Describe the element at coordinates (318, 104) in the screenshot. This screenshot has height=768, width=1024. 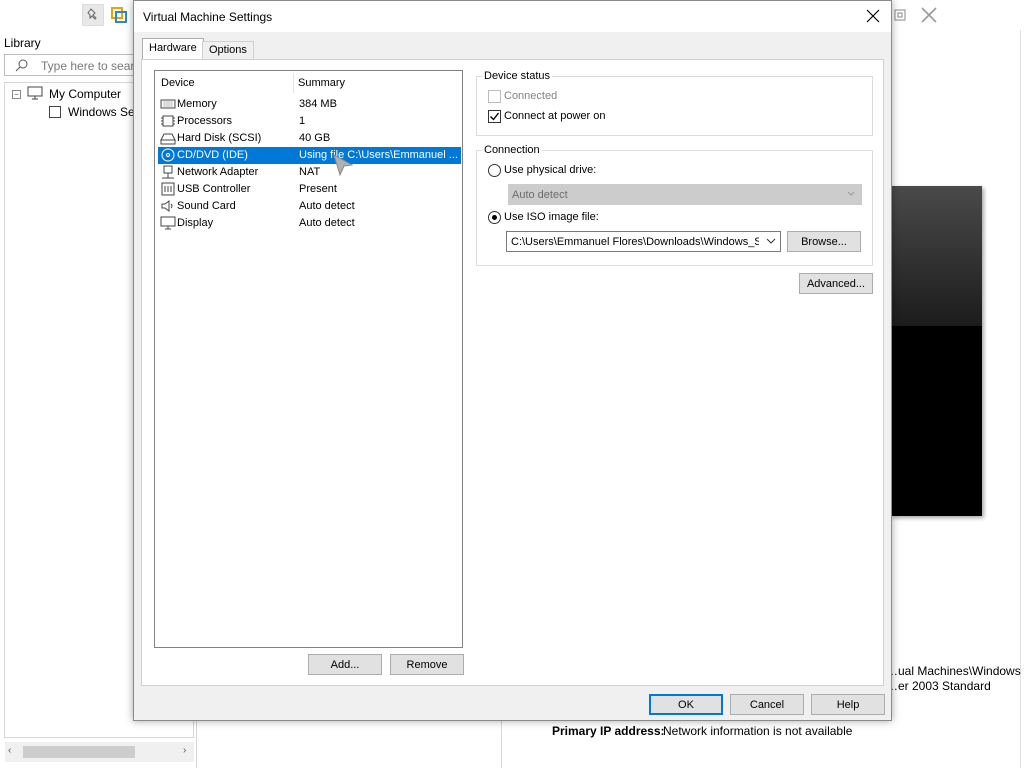
I see `device-summary: 384 MB` at that location.